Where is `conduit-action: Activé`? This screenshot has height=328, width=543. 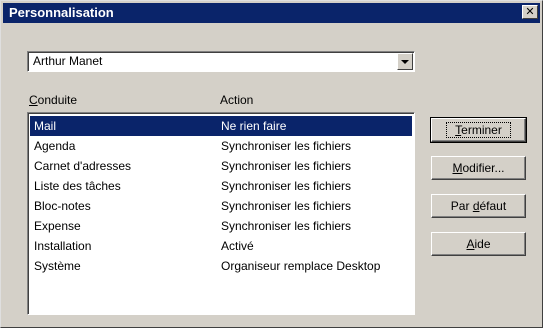 conduit-action: Activé is located at coordinates (237, 246).